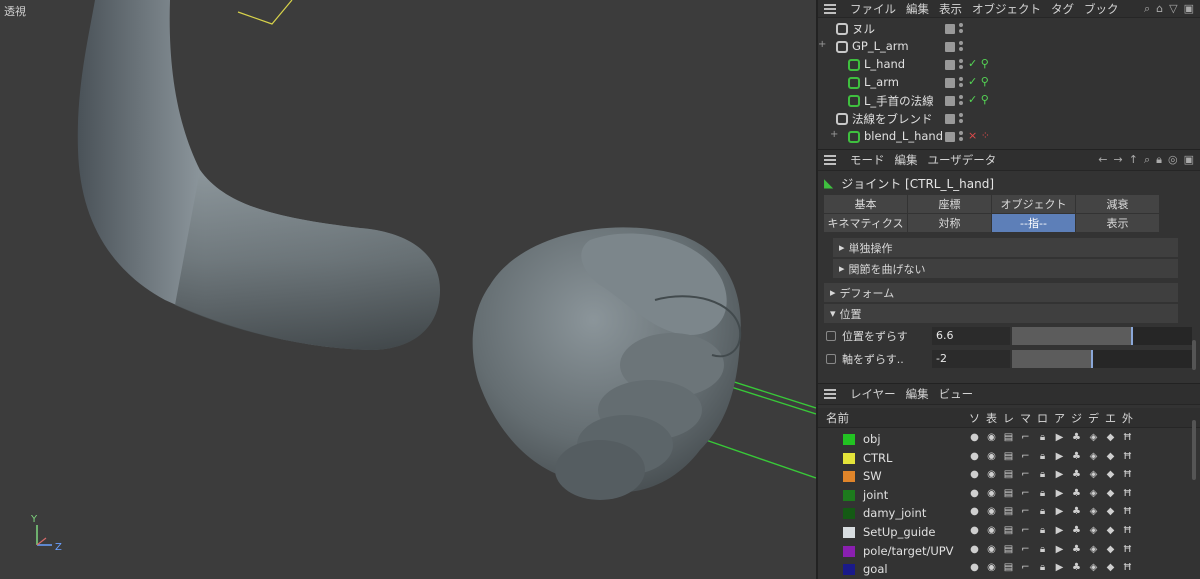 The width and height of the screenshot is (1200, 579). I want to click on back-arrow-icon: ←, so click(1102, 160).